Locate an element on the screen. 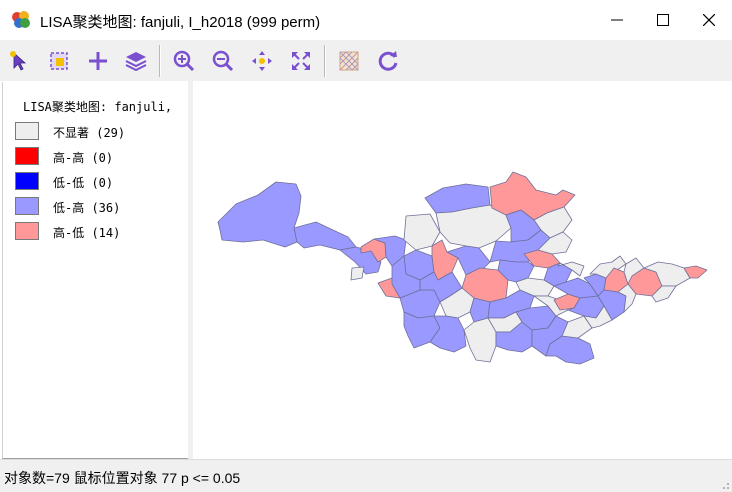  minimize-button is located at coordinates (617, 20).